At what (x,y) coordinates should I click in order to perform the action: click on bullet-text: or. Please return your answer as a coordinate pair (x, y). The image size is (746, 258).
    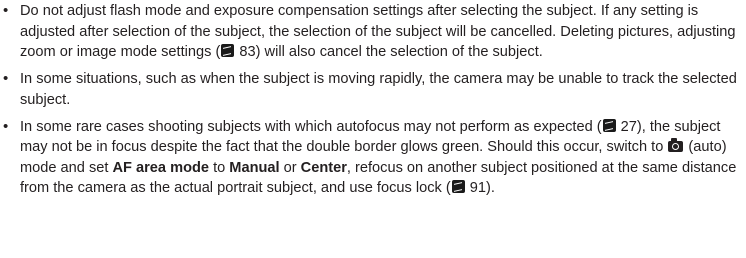
    Looking at the image, I should click on (290, 167).